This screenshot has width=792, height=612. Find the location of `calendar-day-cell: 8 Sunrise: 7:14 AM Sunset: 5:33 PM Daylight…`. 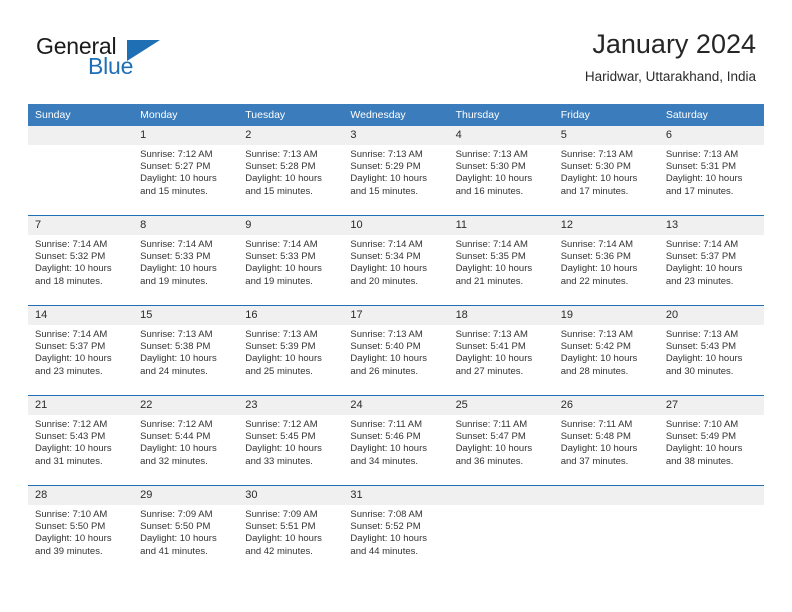

calendar-day-cell: 8 Sunrise: 7:14 AM Sunset: 5:33 PM Daylight… is located at coordinates (186, 260).